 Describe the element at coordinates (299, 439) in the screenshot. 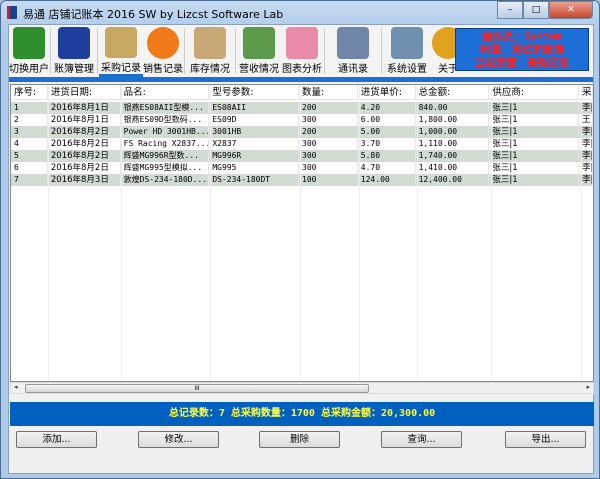

I see `delete-button: 删除` at that location.